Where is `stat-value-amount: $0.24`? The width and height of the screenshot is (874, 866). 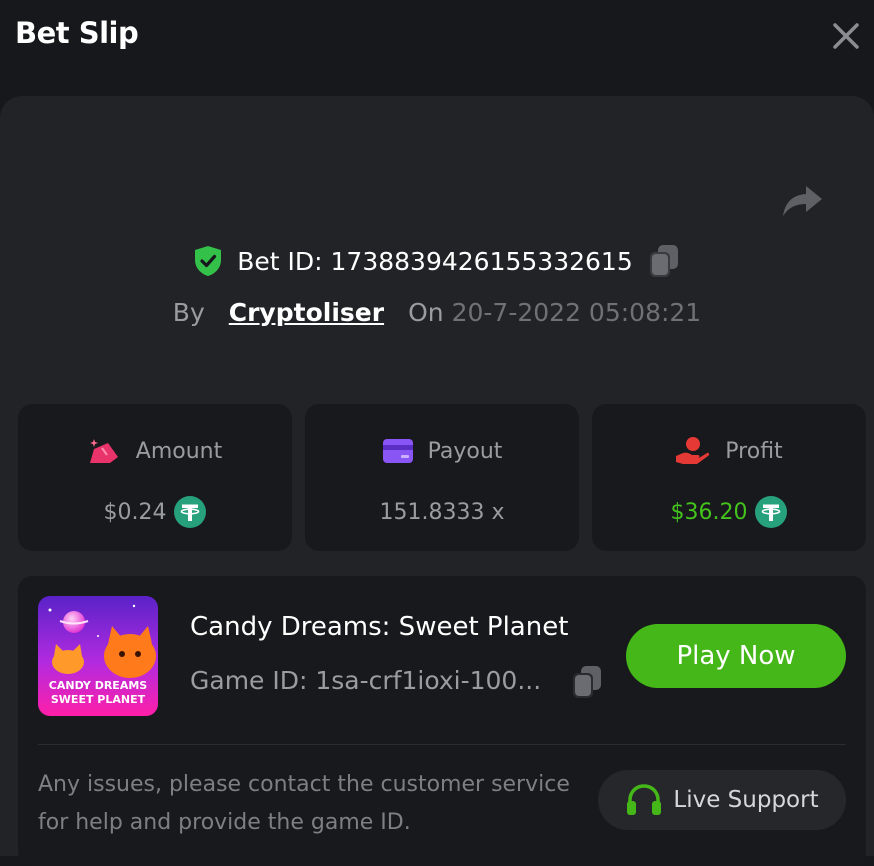 stat-value-amount: $0.24 is located at coordinates (135, 512).